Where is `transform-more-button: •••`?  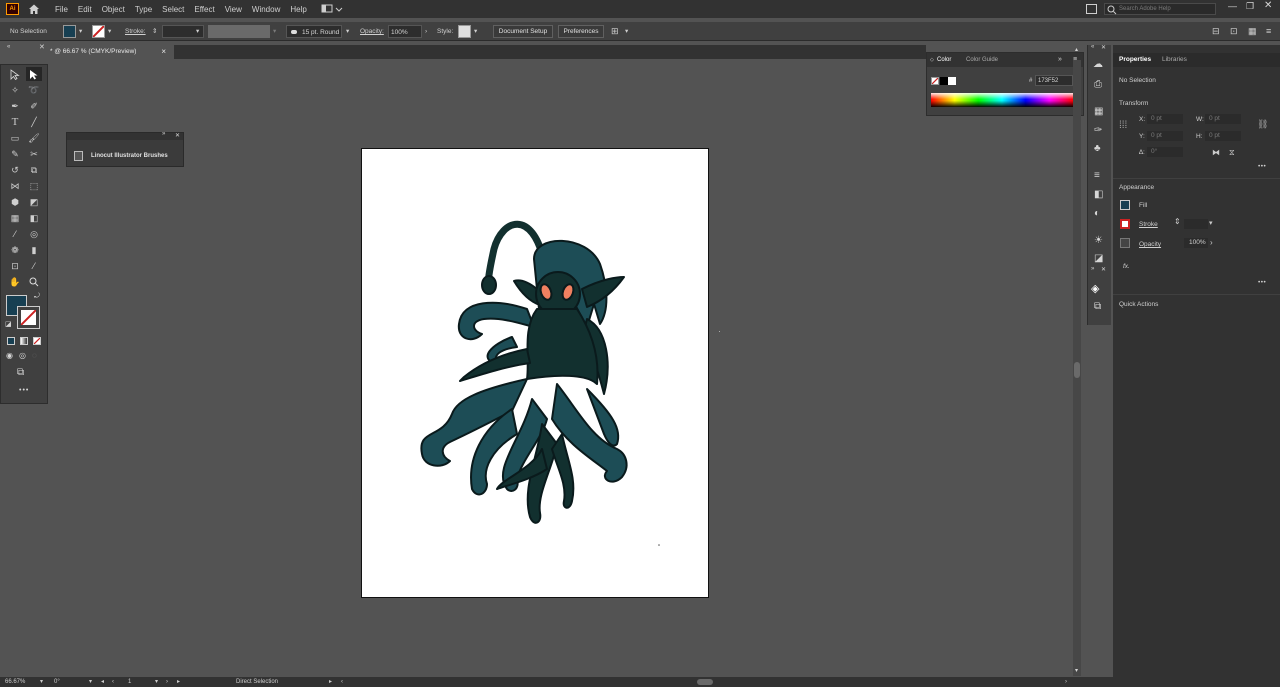 transform-more-button: ••• is located at coordinates (1262, 166).